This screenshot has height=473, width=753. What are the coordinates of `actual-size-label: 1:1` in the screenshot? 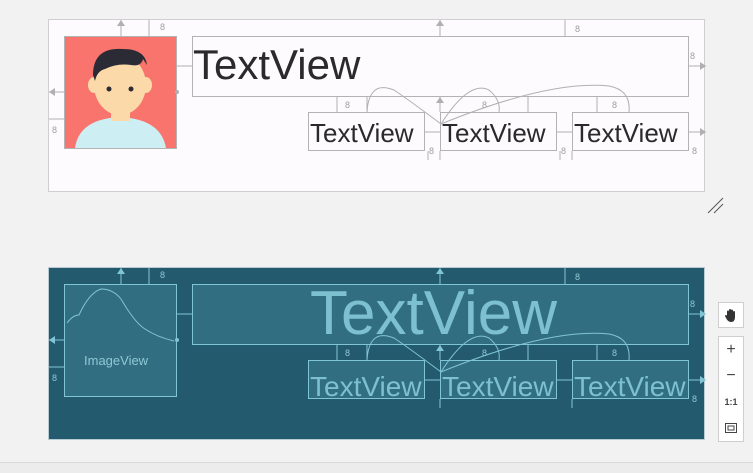 It's located at (731, 402).